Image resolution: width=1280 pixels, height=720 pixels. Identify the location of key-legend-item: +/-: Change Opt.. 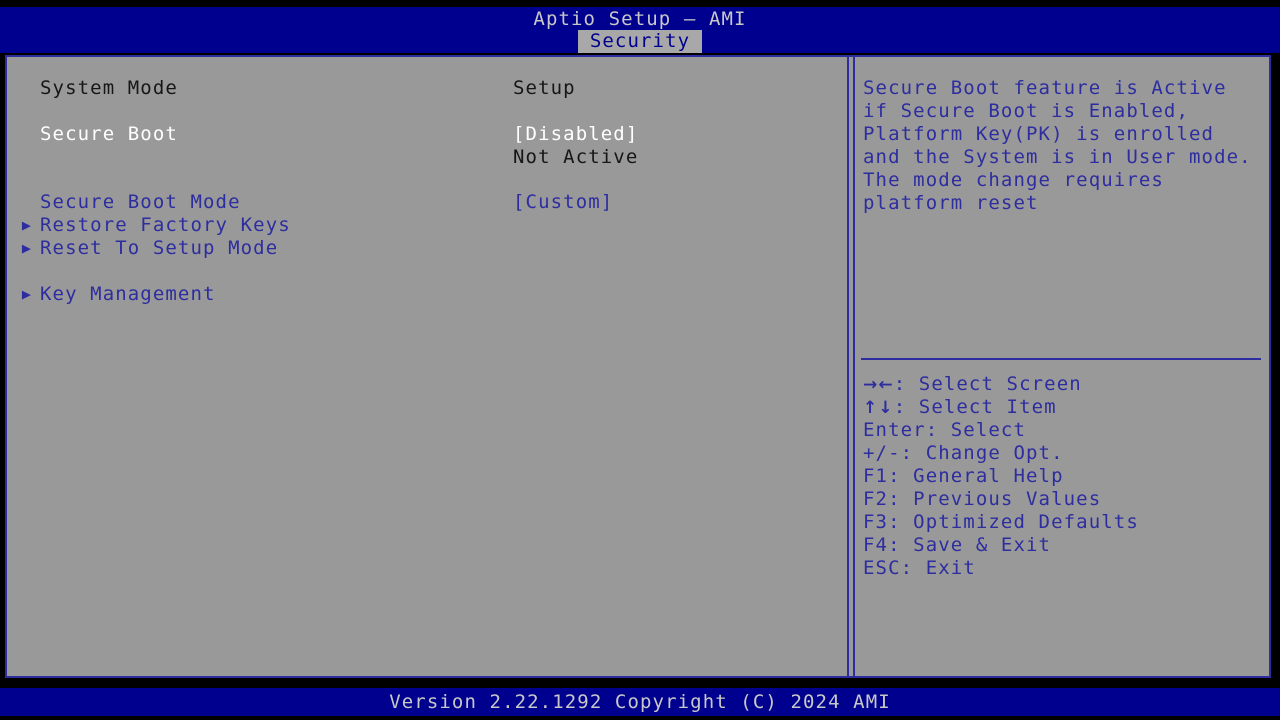
(1063, 453).